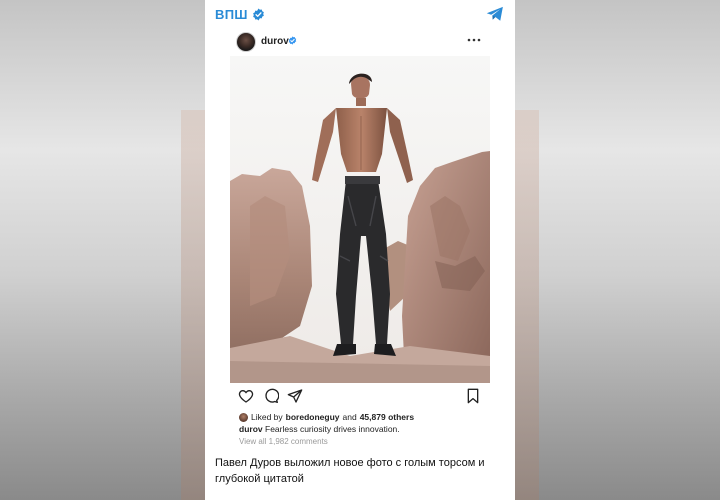  I want to click on likes-summary: Liked by boredoneguy and 45,879 others, so click(326, 417).